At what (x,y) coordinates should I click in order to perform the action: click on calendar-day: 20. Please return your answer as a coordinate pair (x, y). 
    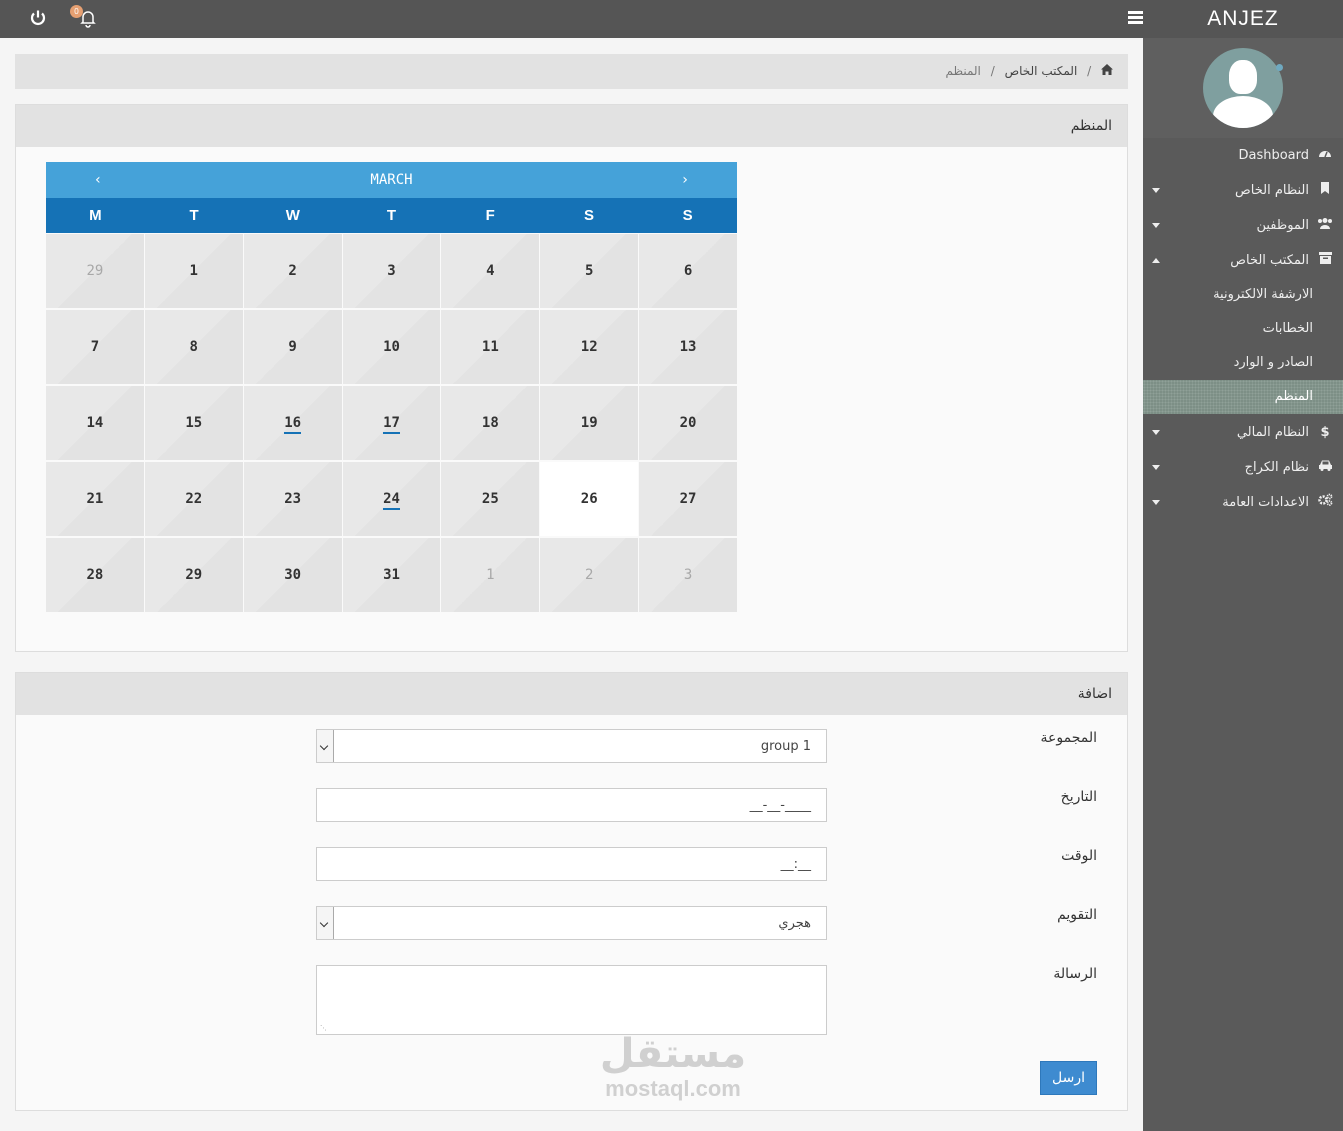
    Looking at the image, I should click on (688, 423).